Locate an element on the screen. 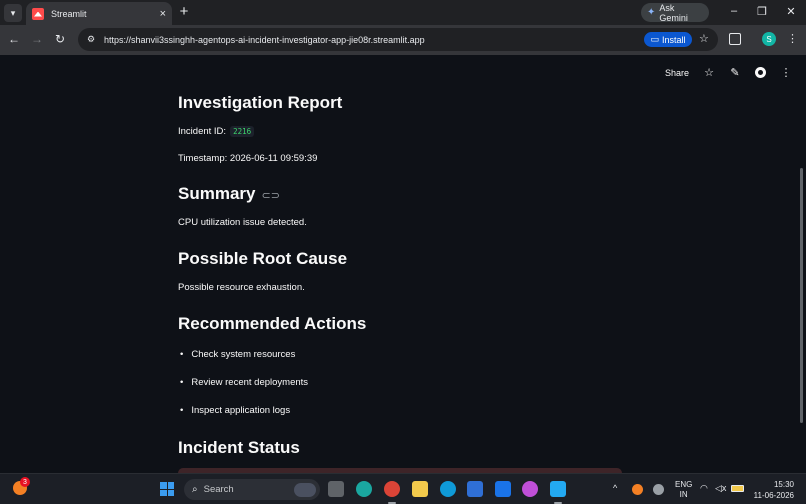  root-cause-heading: Possible Root Cause is located at coordinates (263, 258).